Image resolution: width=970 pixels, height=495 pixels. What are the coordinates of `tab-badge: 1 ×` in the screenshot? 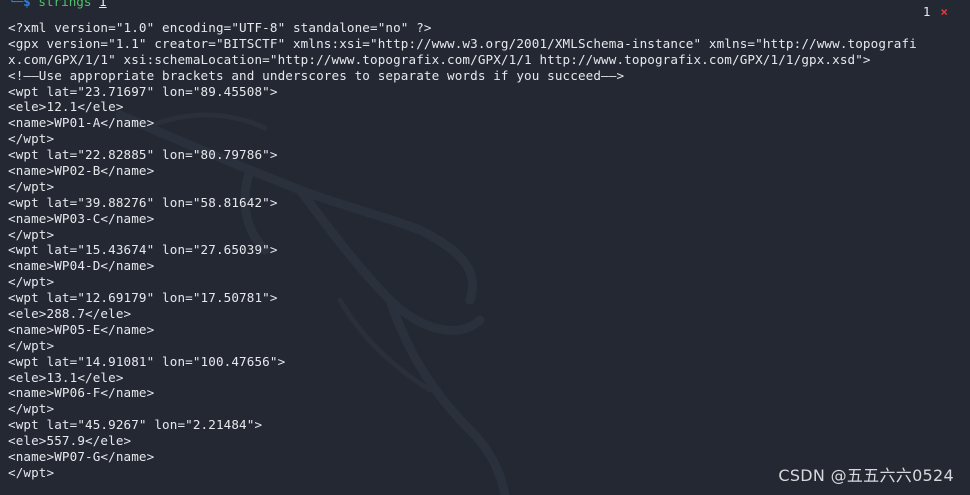 It's located at (935, 12).